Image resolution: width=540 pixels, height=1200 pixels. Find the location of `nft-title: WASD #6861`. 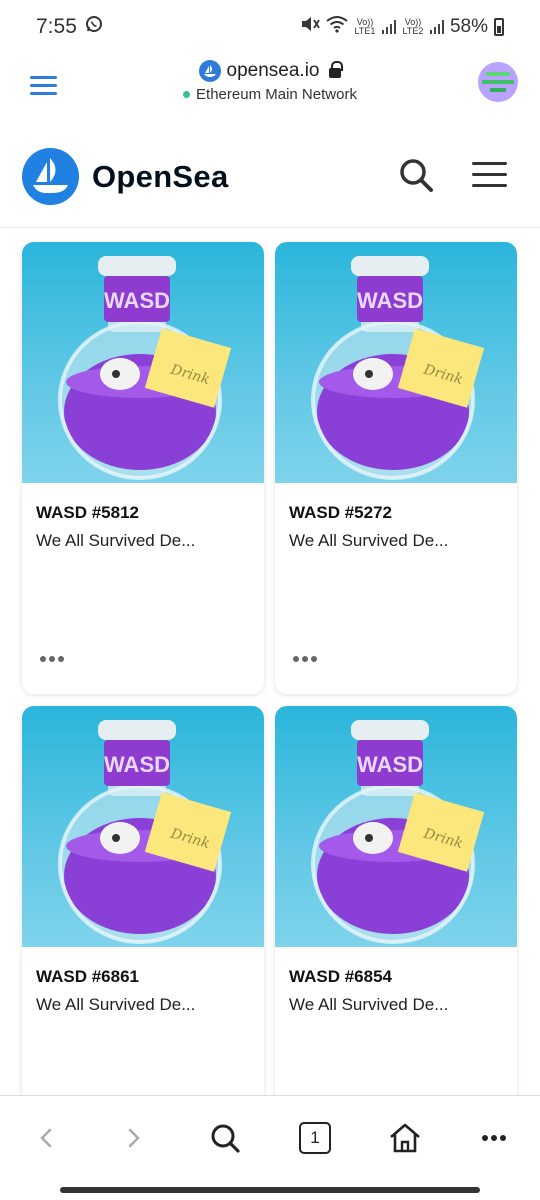

nft-title: WASD #6861 is located at coordinates (87, 976).